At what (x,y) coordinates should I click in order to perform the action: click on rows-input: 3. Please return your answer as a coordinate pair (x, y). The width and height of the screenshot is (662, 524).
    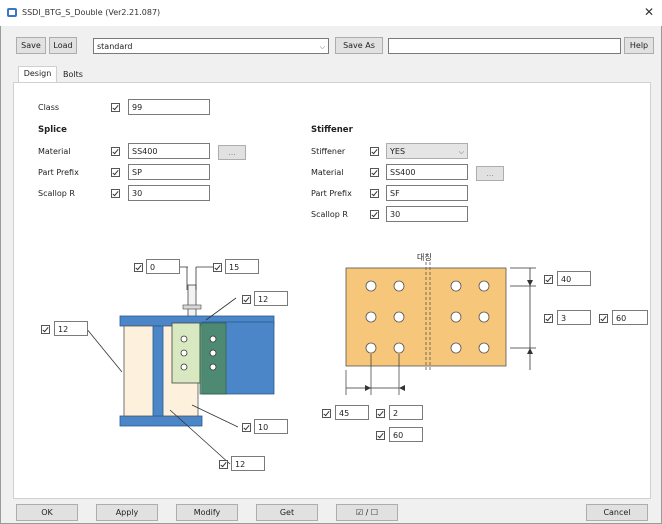
    Looking at the image, I should click on (574, 317).